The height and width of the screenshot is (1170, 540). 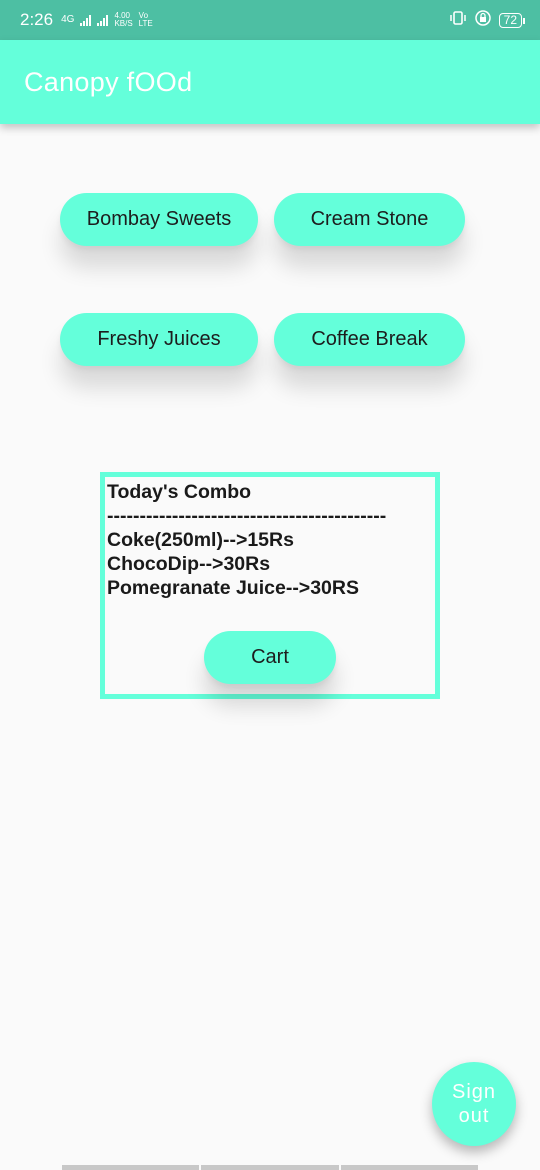 I want to click on status-right: 72, so click(x=487, y=20).